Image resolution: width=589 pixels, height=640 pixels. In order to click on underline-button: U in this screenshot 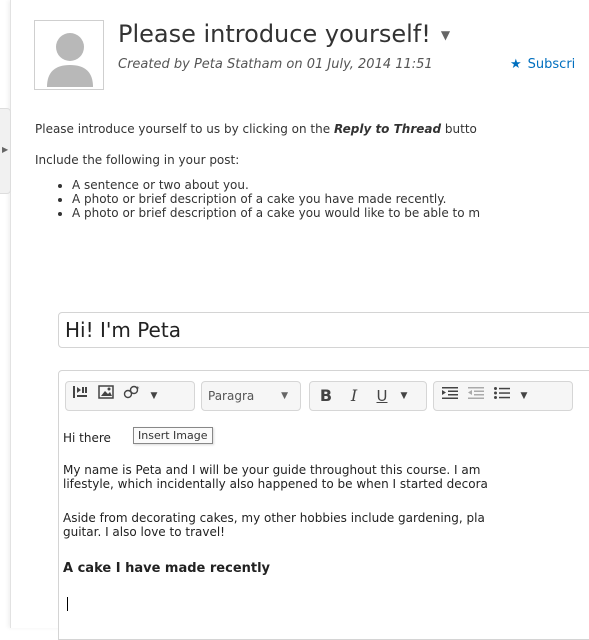, I will do `click(382, 396)`.